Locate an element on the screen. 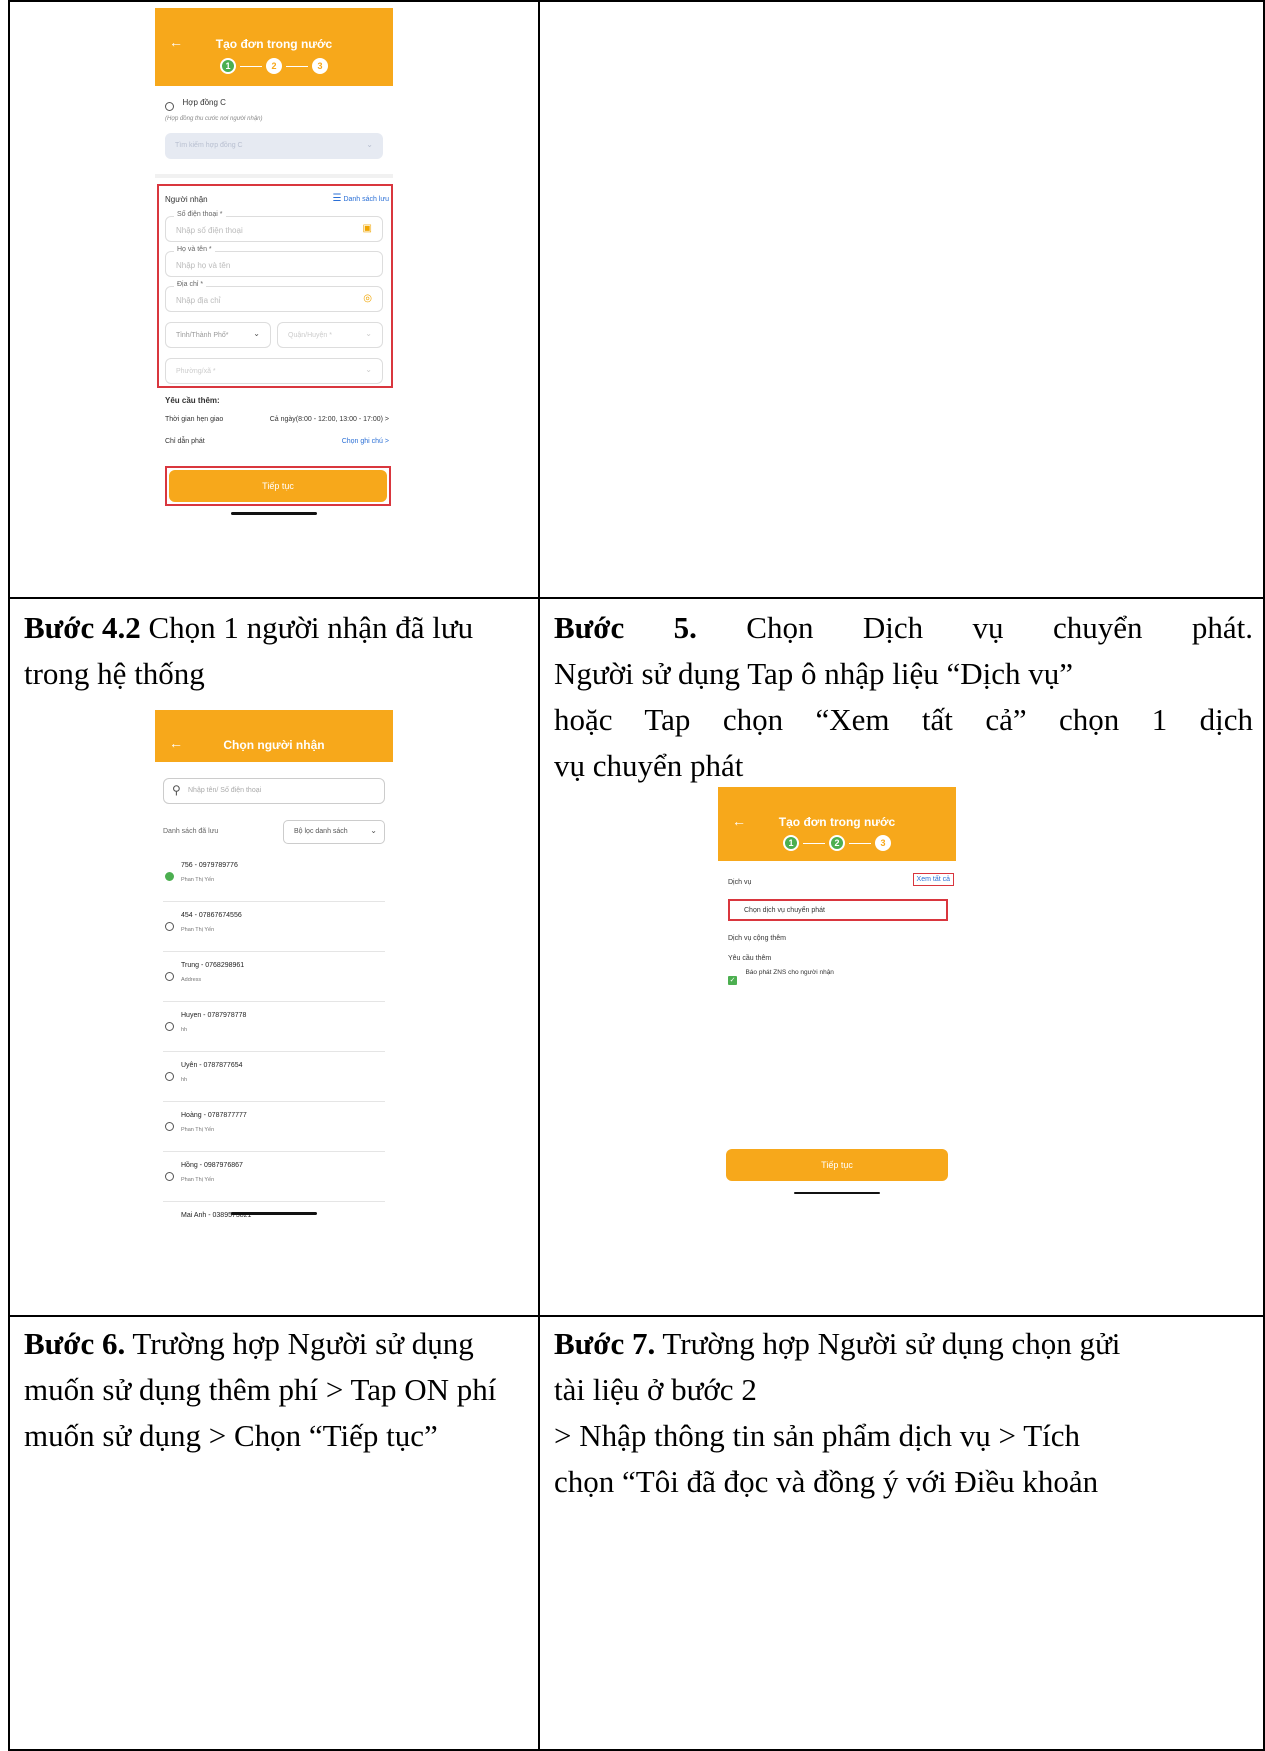 The width and height of the screenshot is (1265, 1751). search-input: ⚲ Nhập tên/ Số điện thoại is located at coordinates (274, 791).